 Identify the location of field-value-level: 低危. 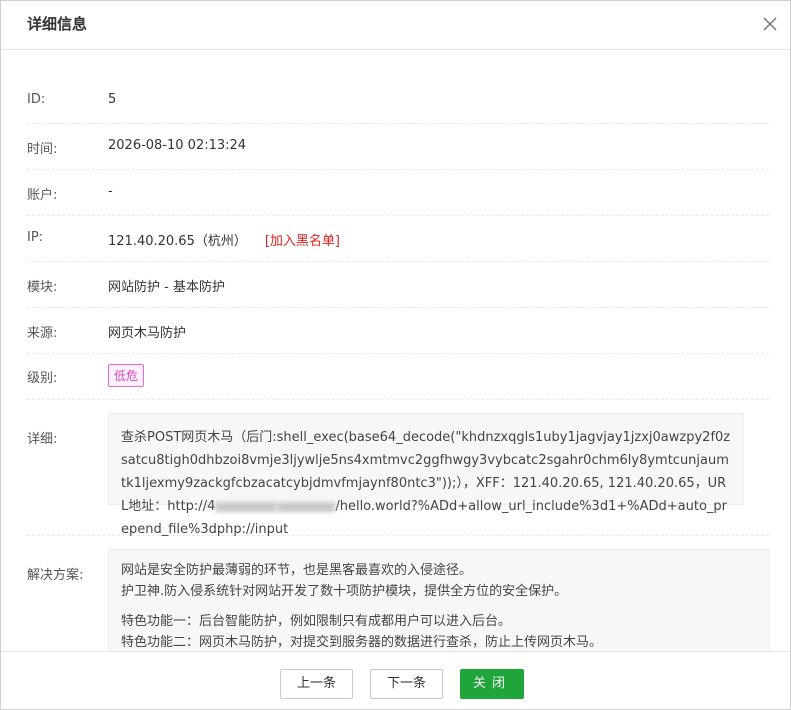
(126, 375).